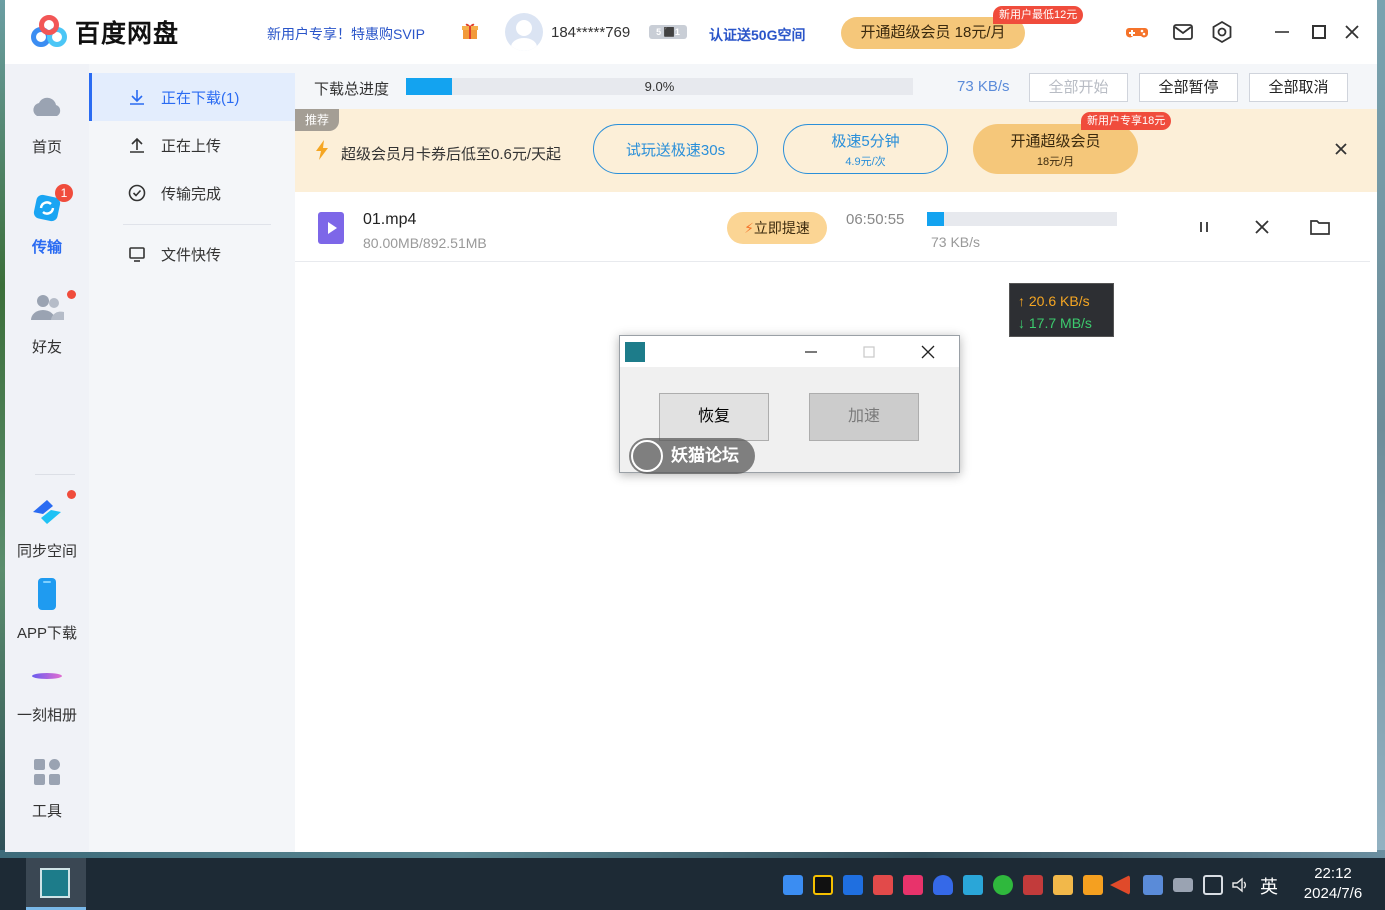 This screenshot has height=910, width=1385. I want to click on mail-icon, so click(1183, 32).